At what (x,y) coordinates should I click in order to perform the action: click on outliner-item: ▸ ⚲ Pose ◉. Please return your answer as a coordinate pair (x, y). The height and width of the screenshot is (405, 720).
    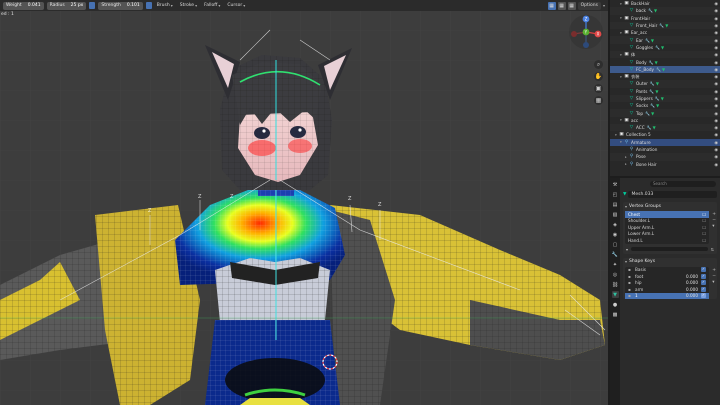
    Looking at the image, I should click on (665, 157).